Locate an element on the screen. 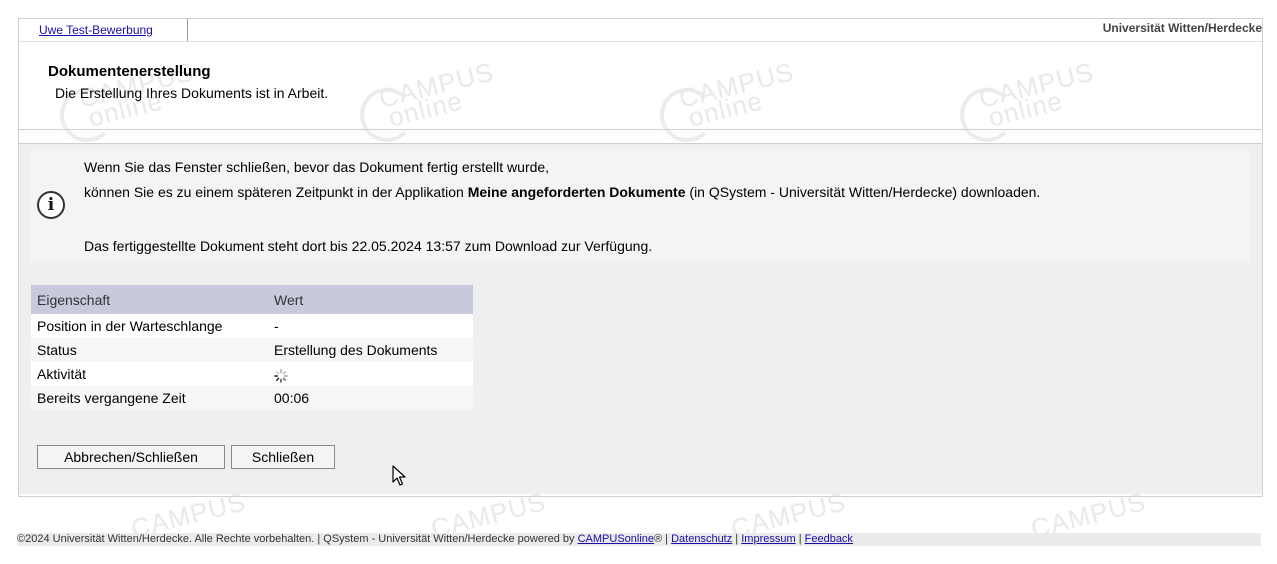  app-name: Meine angeforderten Dokumente is located at coordinates (576, 192).